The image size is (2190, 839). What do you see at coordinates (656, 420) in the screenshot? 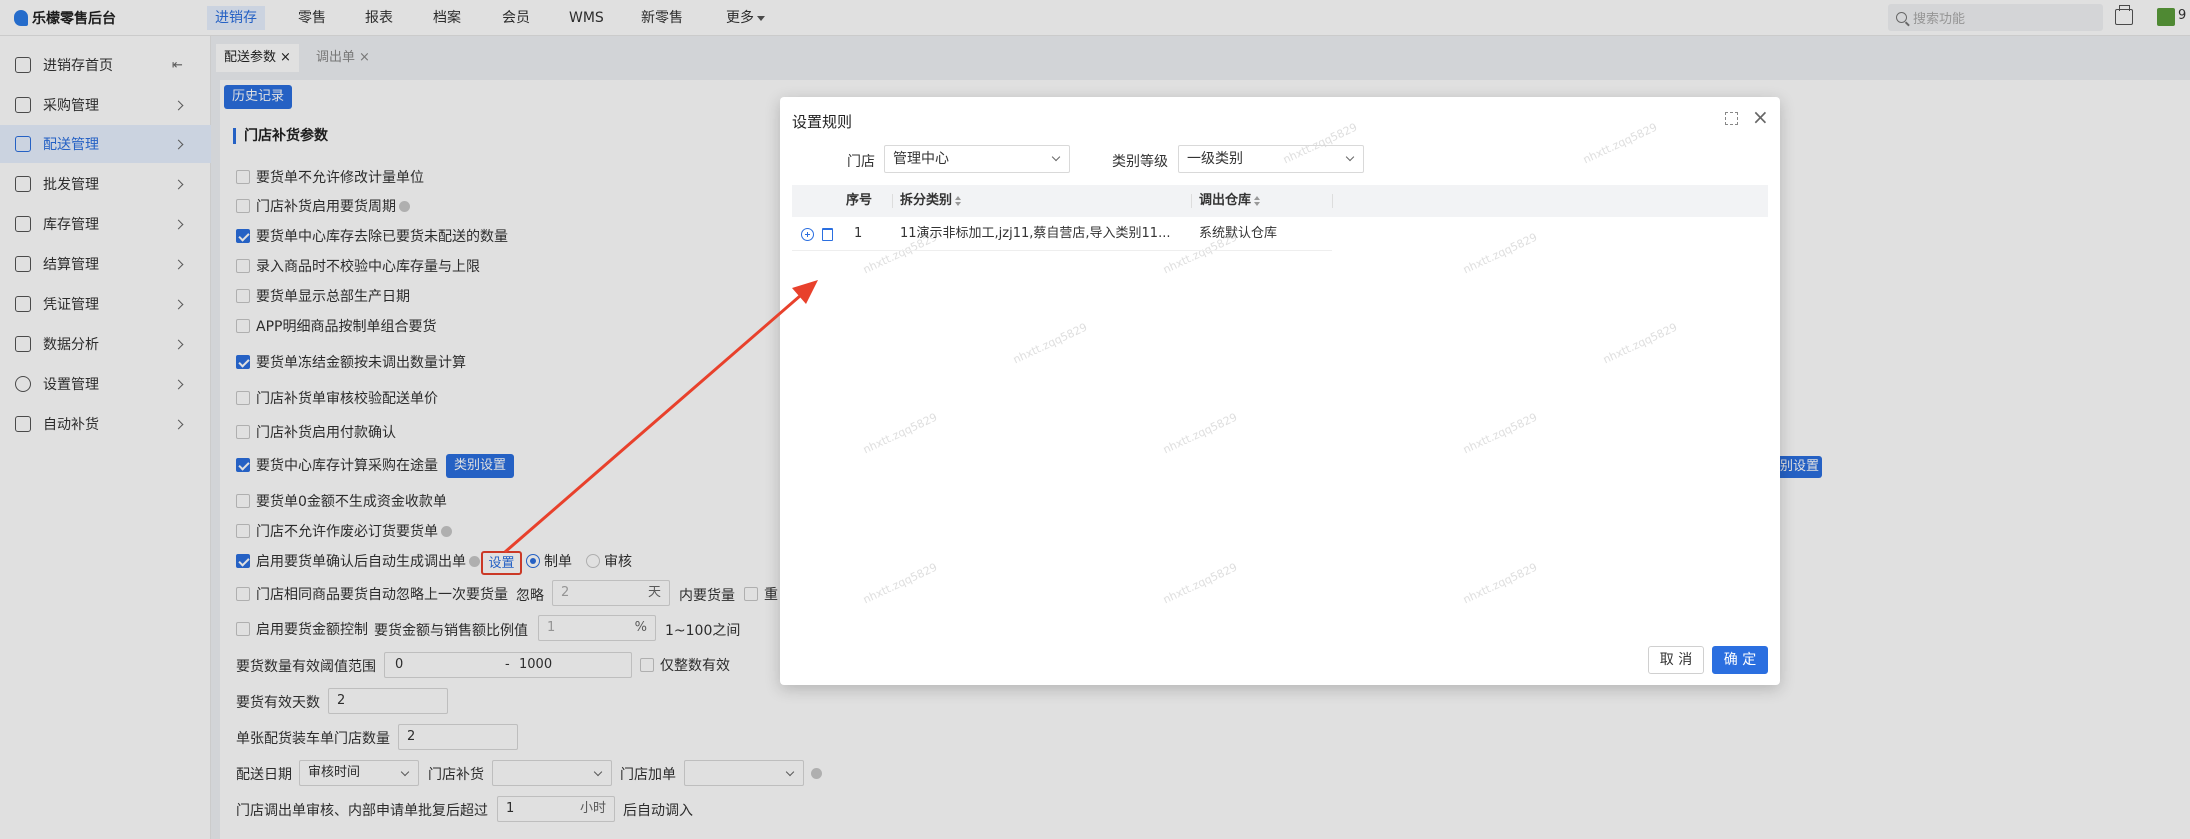
I see `arrow-line` at bounding box center [656, 420].